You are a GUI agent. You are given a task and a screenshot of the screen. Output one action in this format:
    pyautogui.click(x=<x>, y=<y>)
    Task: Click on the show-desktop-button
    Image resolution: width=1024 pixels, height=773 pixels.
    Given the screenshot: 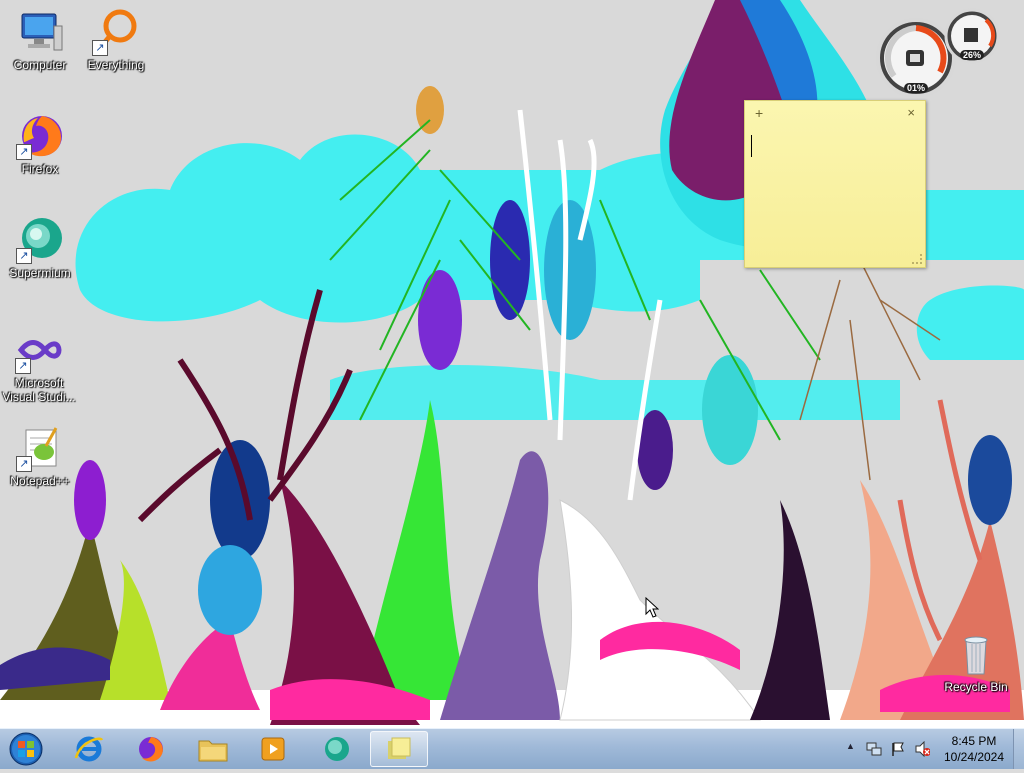 What is the action you would take?
    pyautogui.click(x=1018, y=749)
    